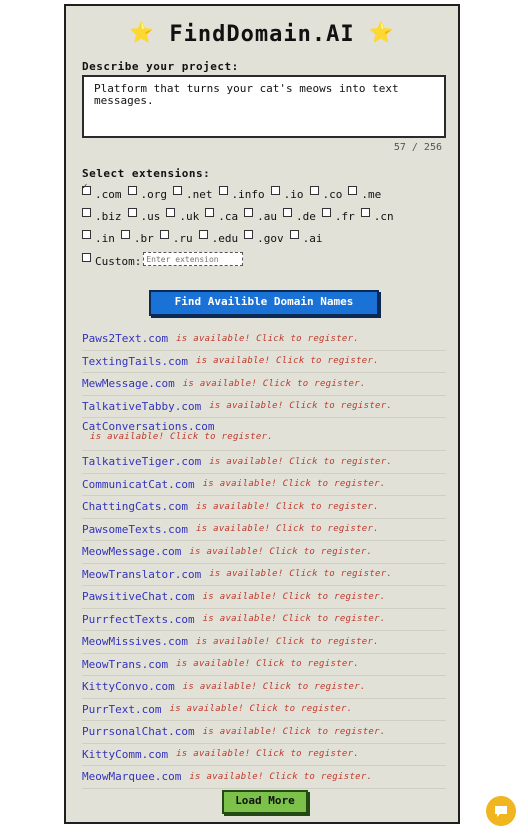 This screenshot has width=528, height=836. What do you see at coordinates (135, 529) in the screenshot?
I see `domain-link: PawsomeTexts.com` at bounding box center [135, 529].